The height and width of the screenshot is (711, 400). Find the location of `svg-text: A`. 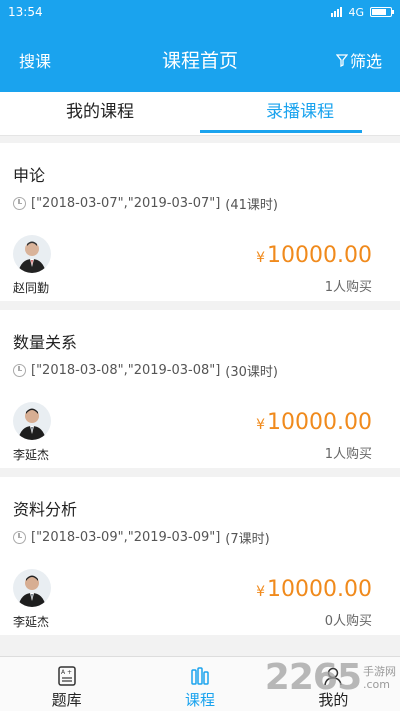

svg-text: A is located at coordinates (63, 672).